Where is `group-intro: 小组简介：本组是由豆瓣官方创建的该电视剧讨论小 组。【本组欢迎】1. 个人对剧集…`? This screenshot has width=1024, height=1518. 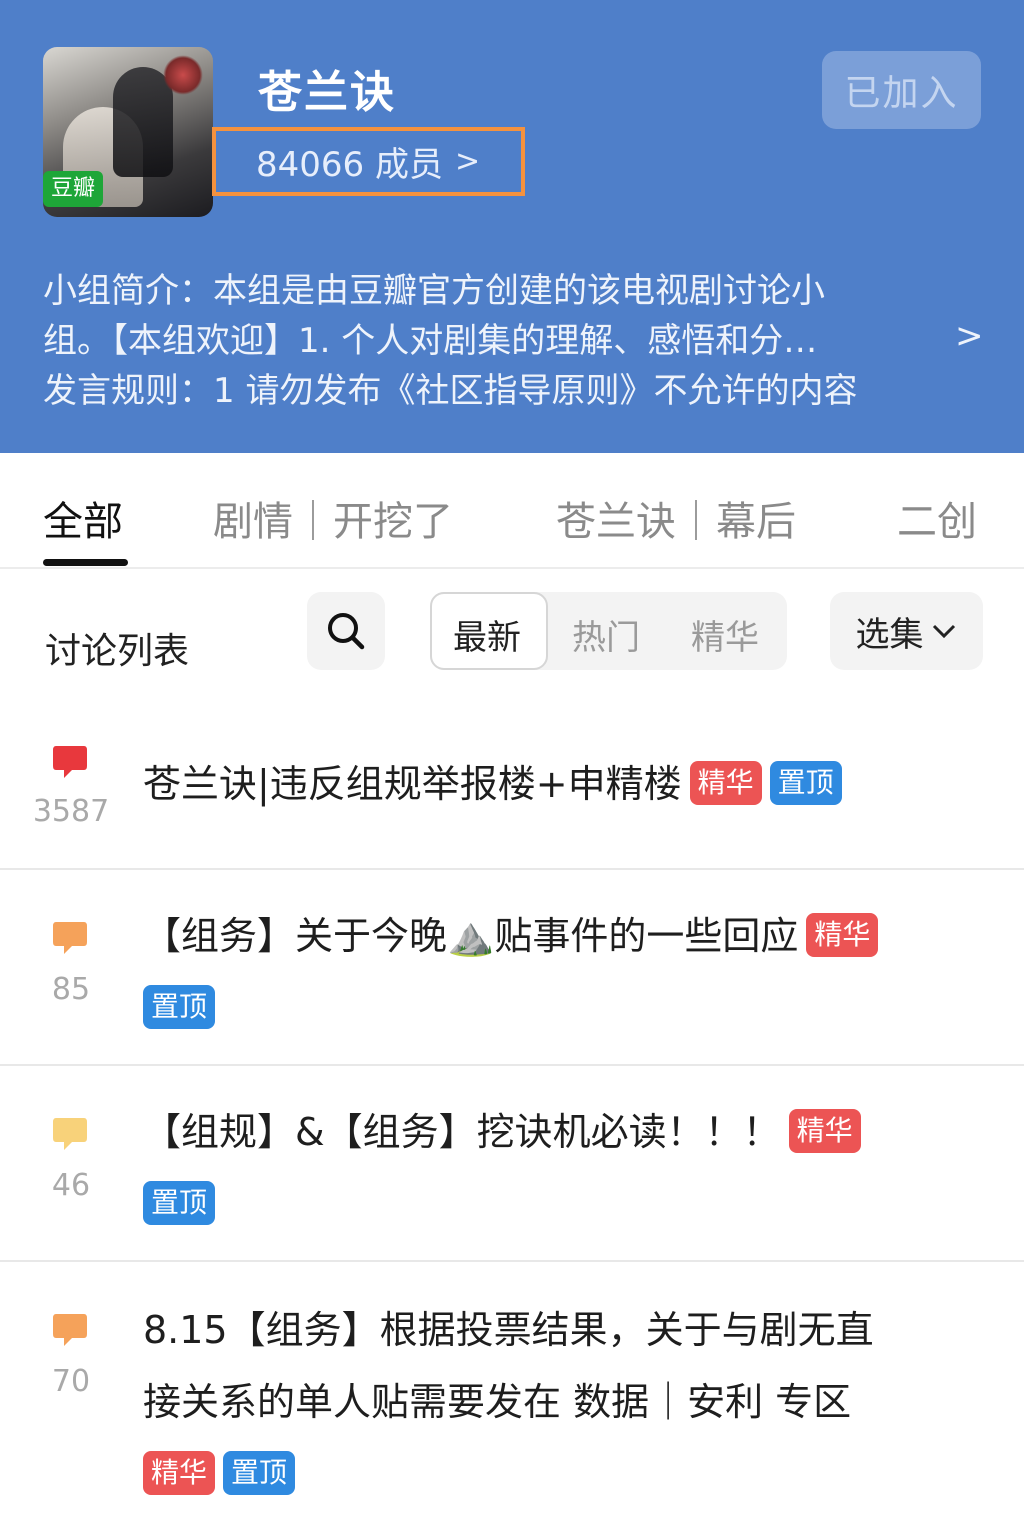 group-intro: 小组简介：本组是由豆瓣官方创建的该电视剧讨论小 组。【本组欢迎】1. 个人对剧集… is located at coordinates (478, 341).